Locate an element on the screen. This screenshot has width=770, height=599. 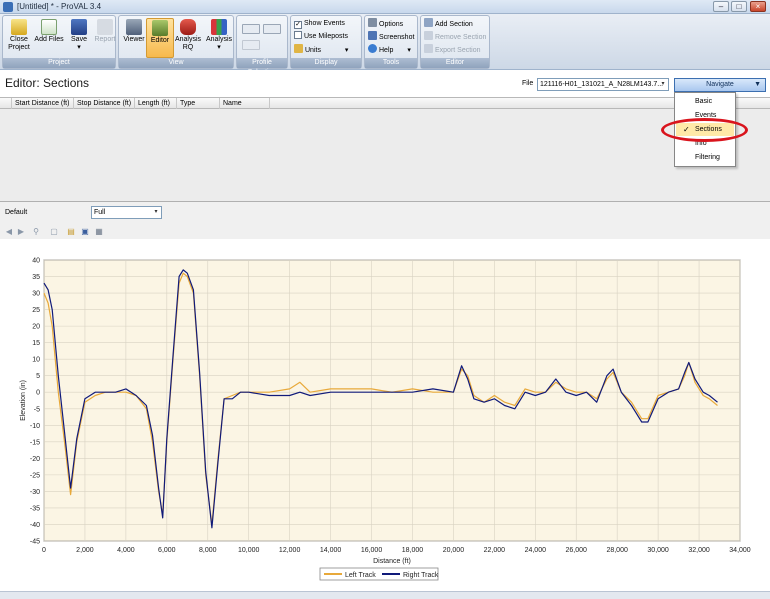
view-group-label: View is located at coordinates (176, 63).